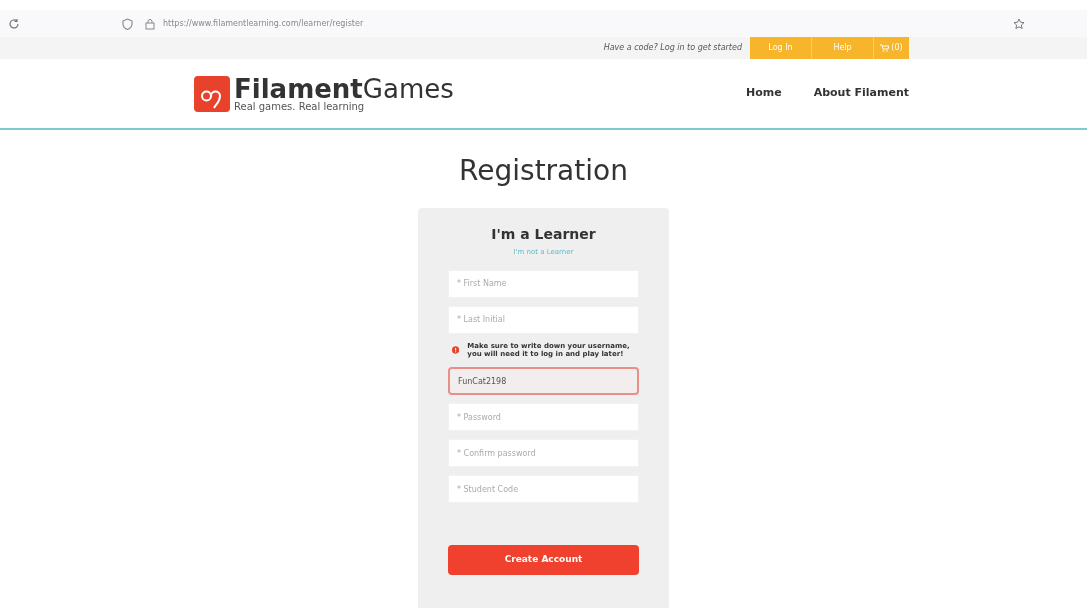  What do you see at coordinates (861, 93) in the screenshot?
I see `nav-link: About Filament` at bounding box center [861, 93].